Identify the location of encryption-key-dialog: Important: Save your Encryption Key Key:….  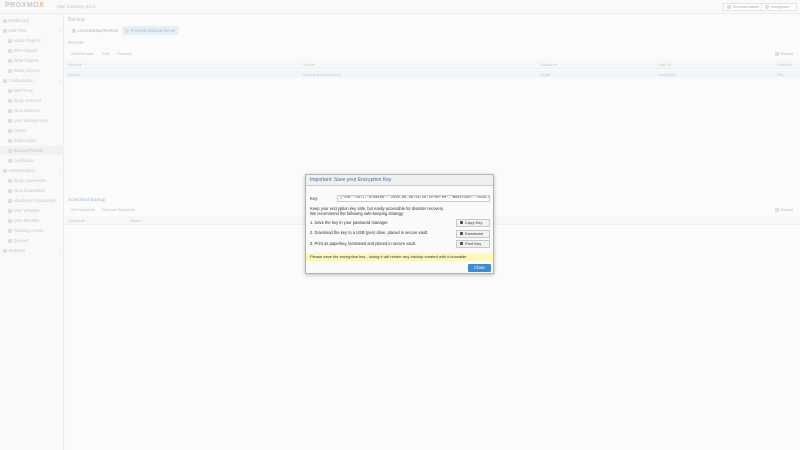
(399, 224).